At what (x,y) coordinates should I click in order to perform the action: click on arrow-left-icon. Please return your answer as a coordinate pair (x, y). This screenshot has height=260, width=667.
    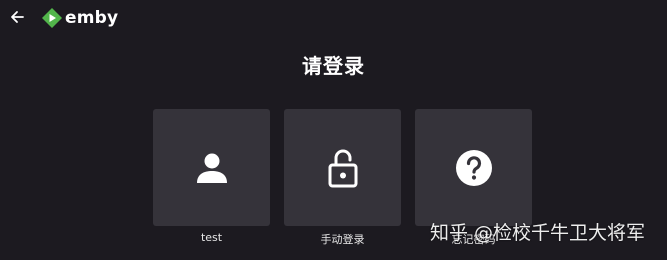
    Looking at the image, I should click on (17, 17).